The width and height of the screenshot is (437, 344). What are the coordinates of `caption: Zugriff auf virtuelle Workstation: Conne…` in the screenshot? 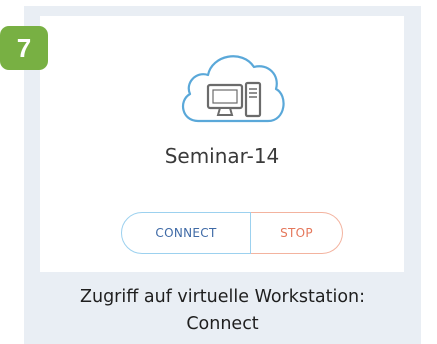 It's located at (222, 311).